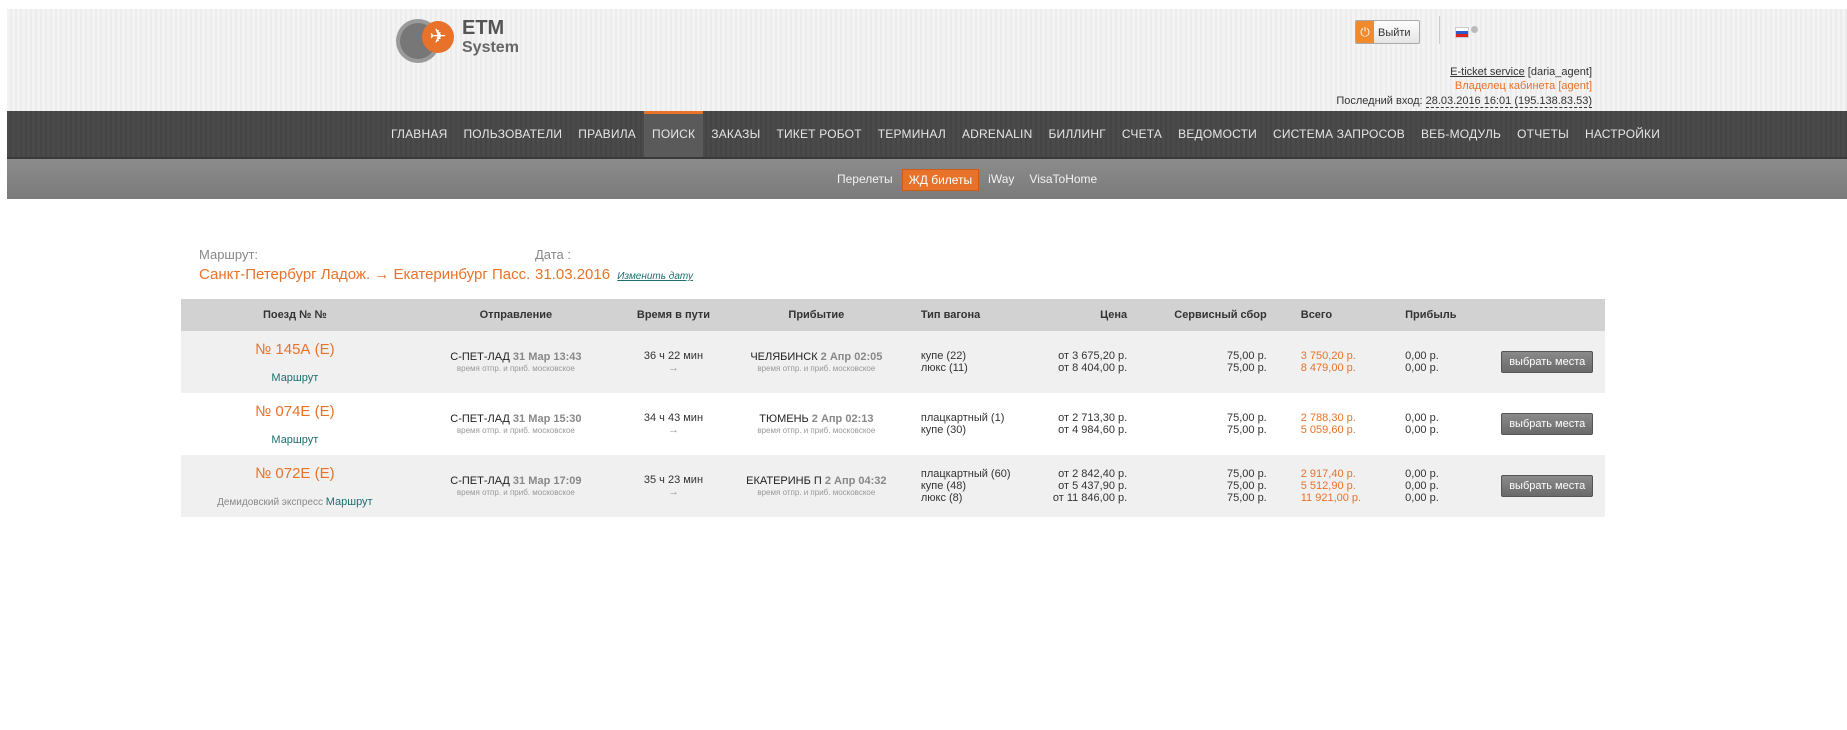 The width and height of the screenshot is (1847, 730). Describe the element at coordinates (1093, 368) in the screenshot. I see `price: от 8 404,00 р.` at that location.